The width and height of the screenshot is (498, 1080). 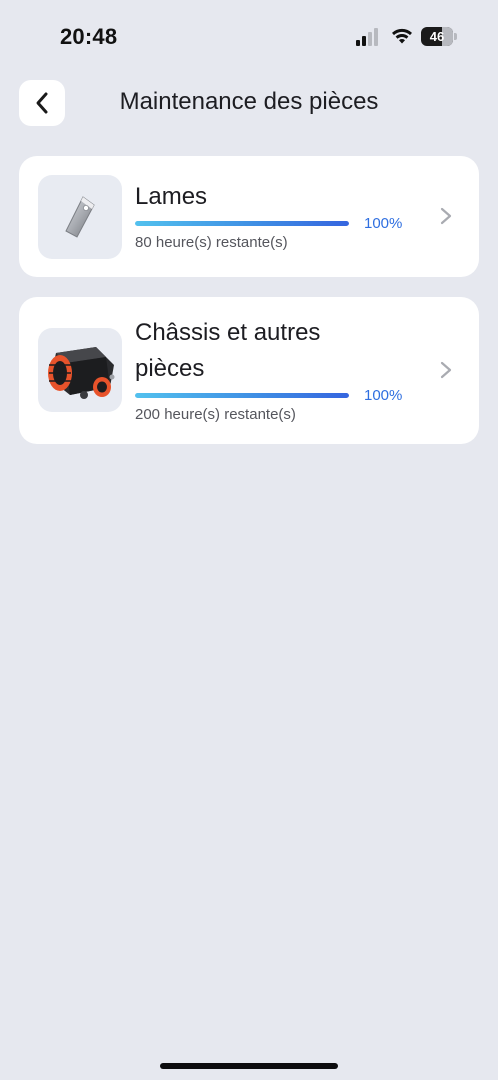 What do you see at coordinates (249, 216) in the screenshot?
I see `part-card-blades: Lames 100% 80 heure(s) restante(s)` at bounding box center [249, 216].